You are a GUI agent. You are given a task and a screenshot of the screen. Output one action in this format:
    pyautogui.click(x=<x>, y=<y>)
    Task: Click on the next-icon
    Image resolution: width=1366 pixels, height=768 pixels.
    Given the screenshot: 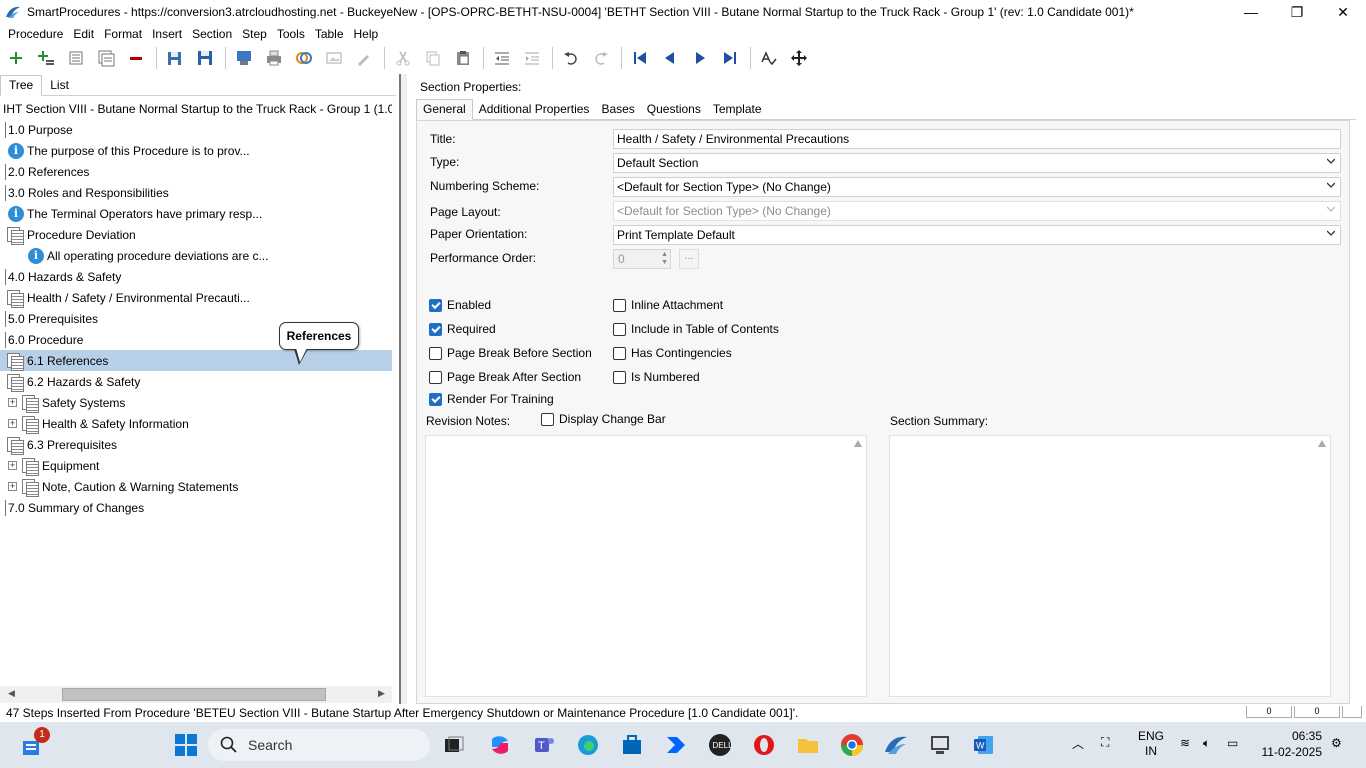 What is the action you would take?
    pyautogui.click(x=700, y=58)
    